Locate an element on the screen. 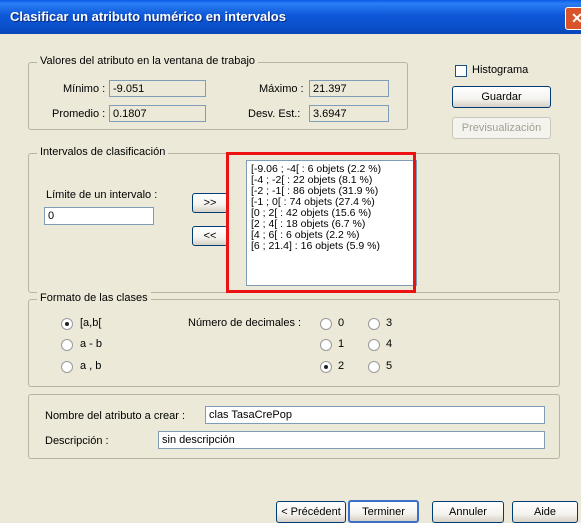  description-label: Descripción : is located at coordinates (77, 441).